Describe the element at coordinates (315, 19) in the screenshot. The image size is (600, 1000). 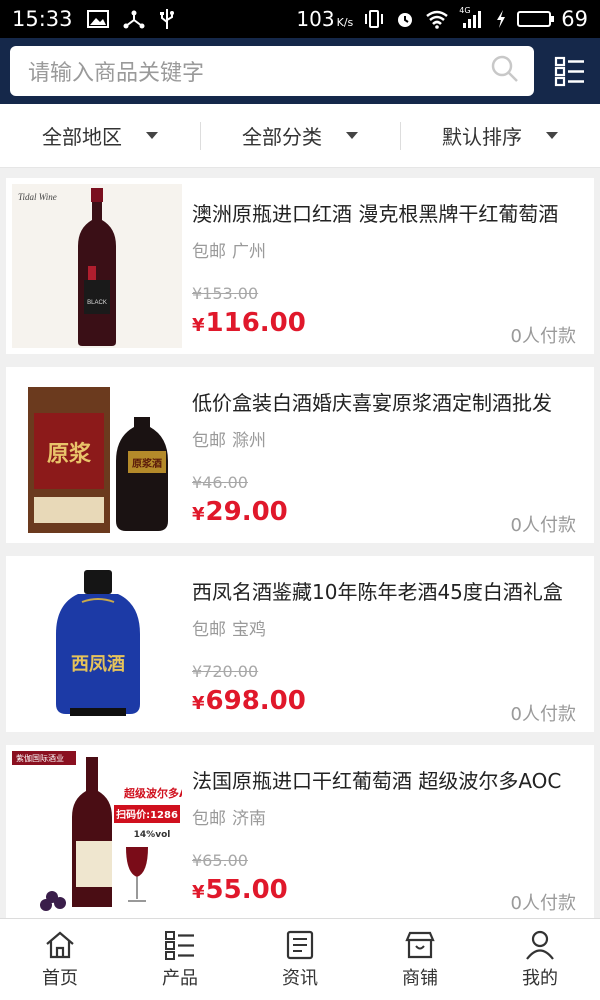
I see `net-speed: 103` at that location.